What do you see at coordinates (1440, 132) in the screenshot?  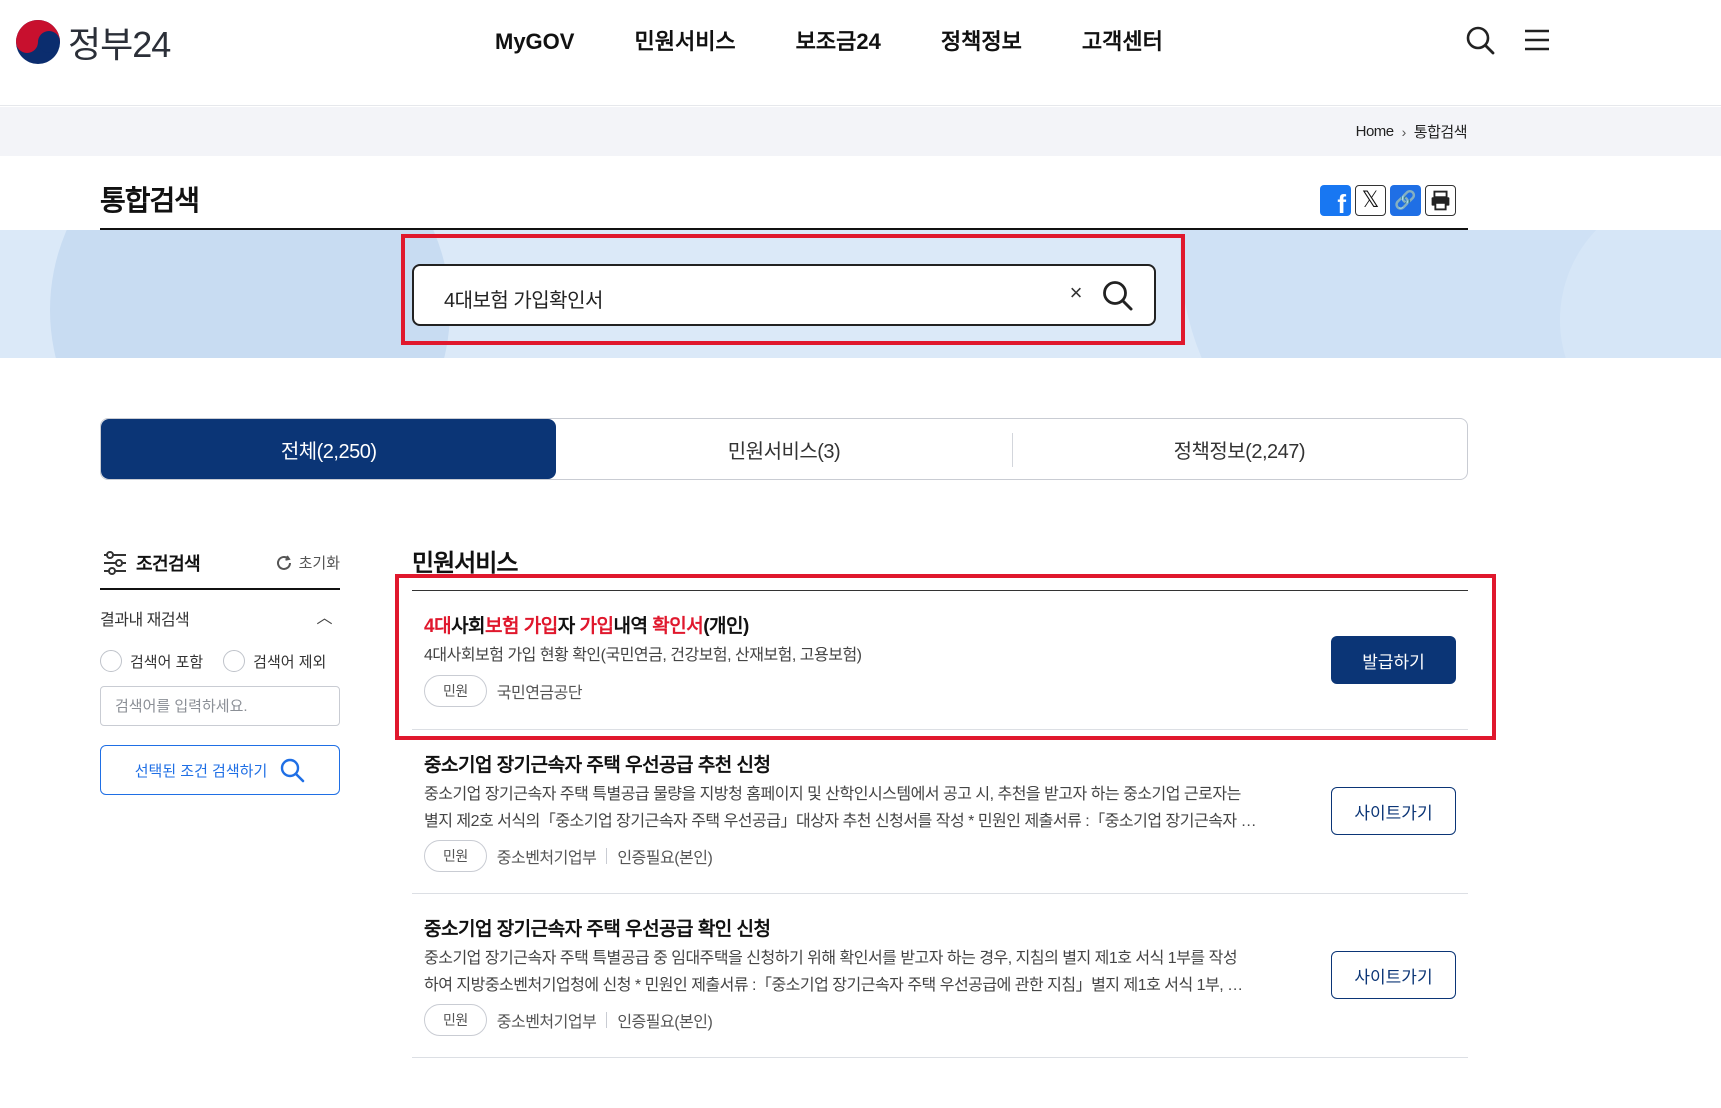 I see `breadcrumb-current: 통합검색` at bounding box center [1440, 132].